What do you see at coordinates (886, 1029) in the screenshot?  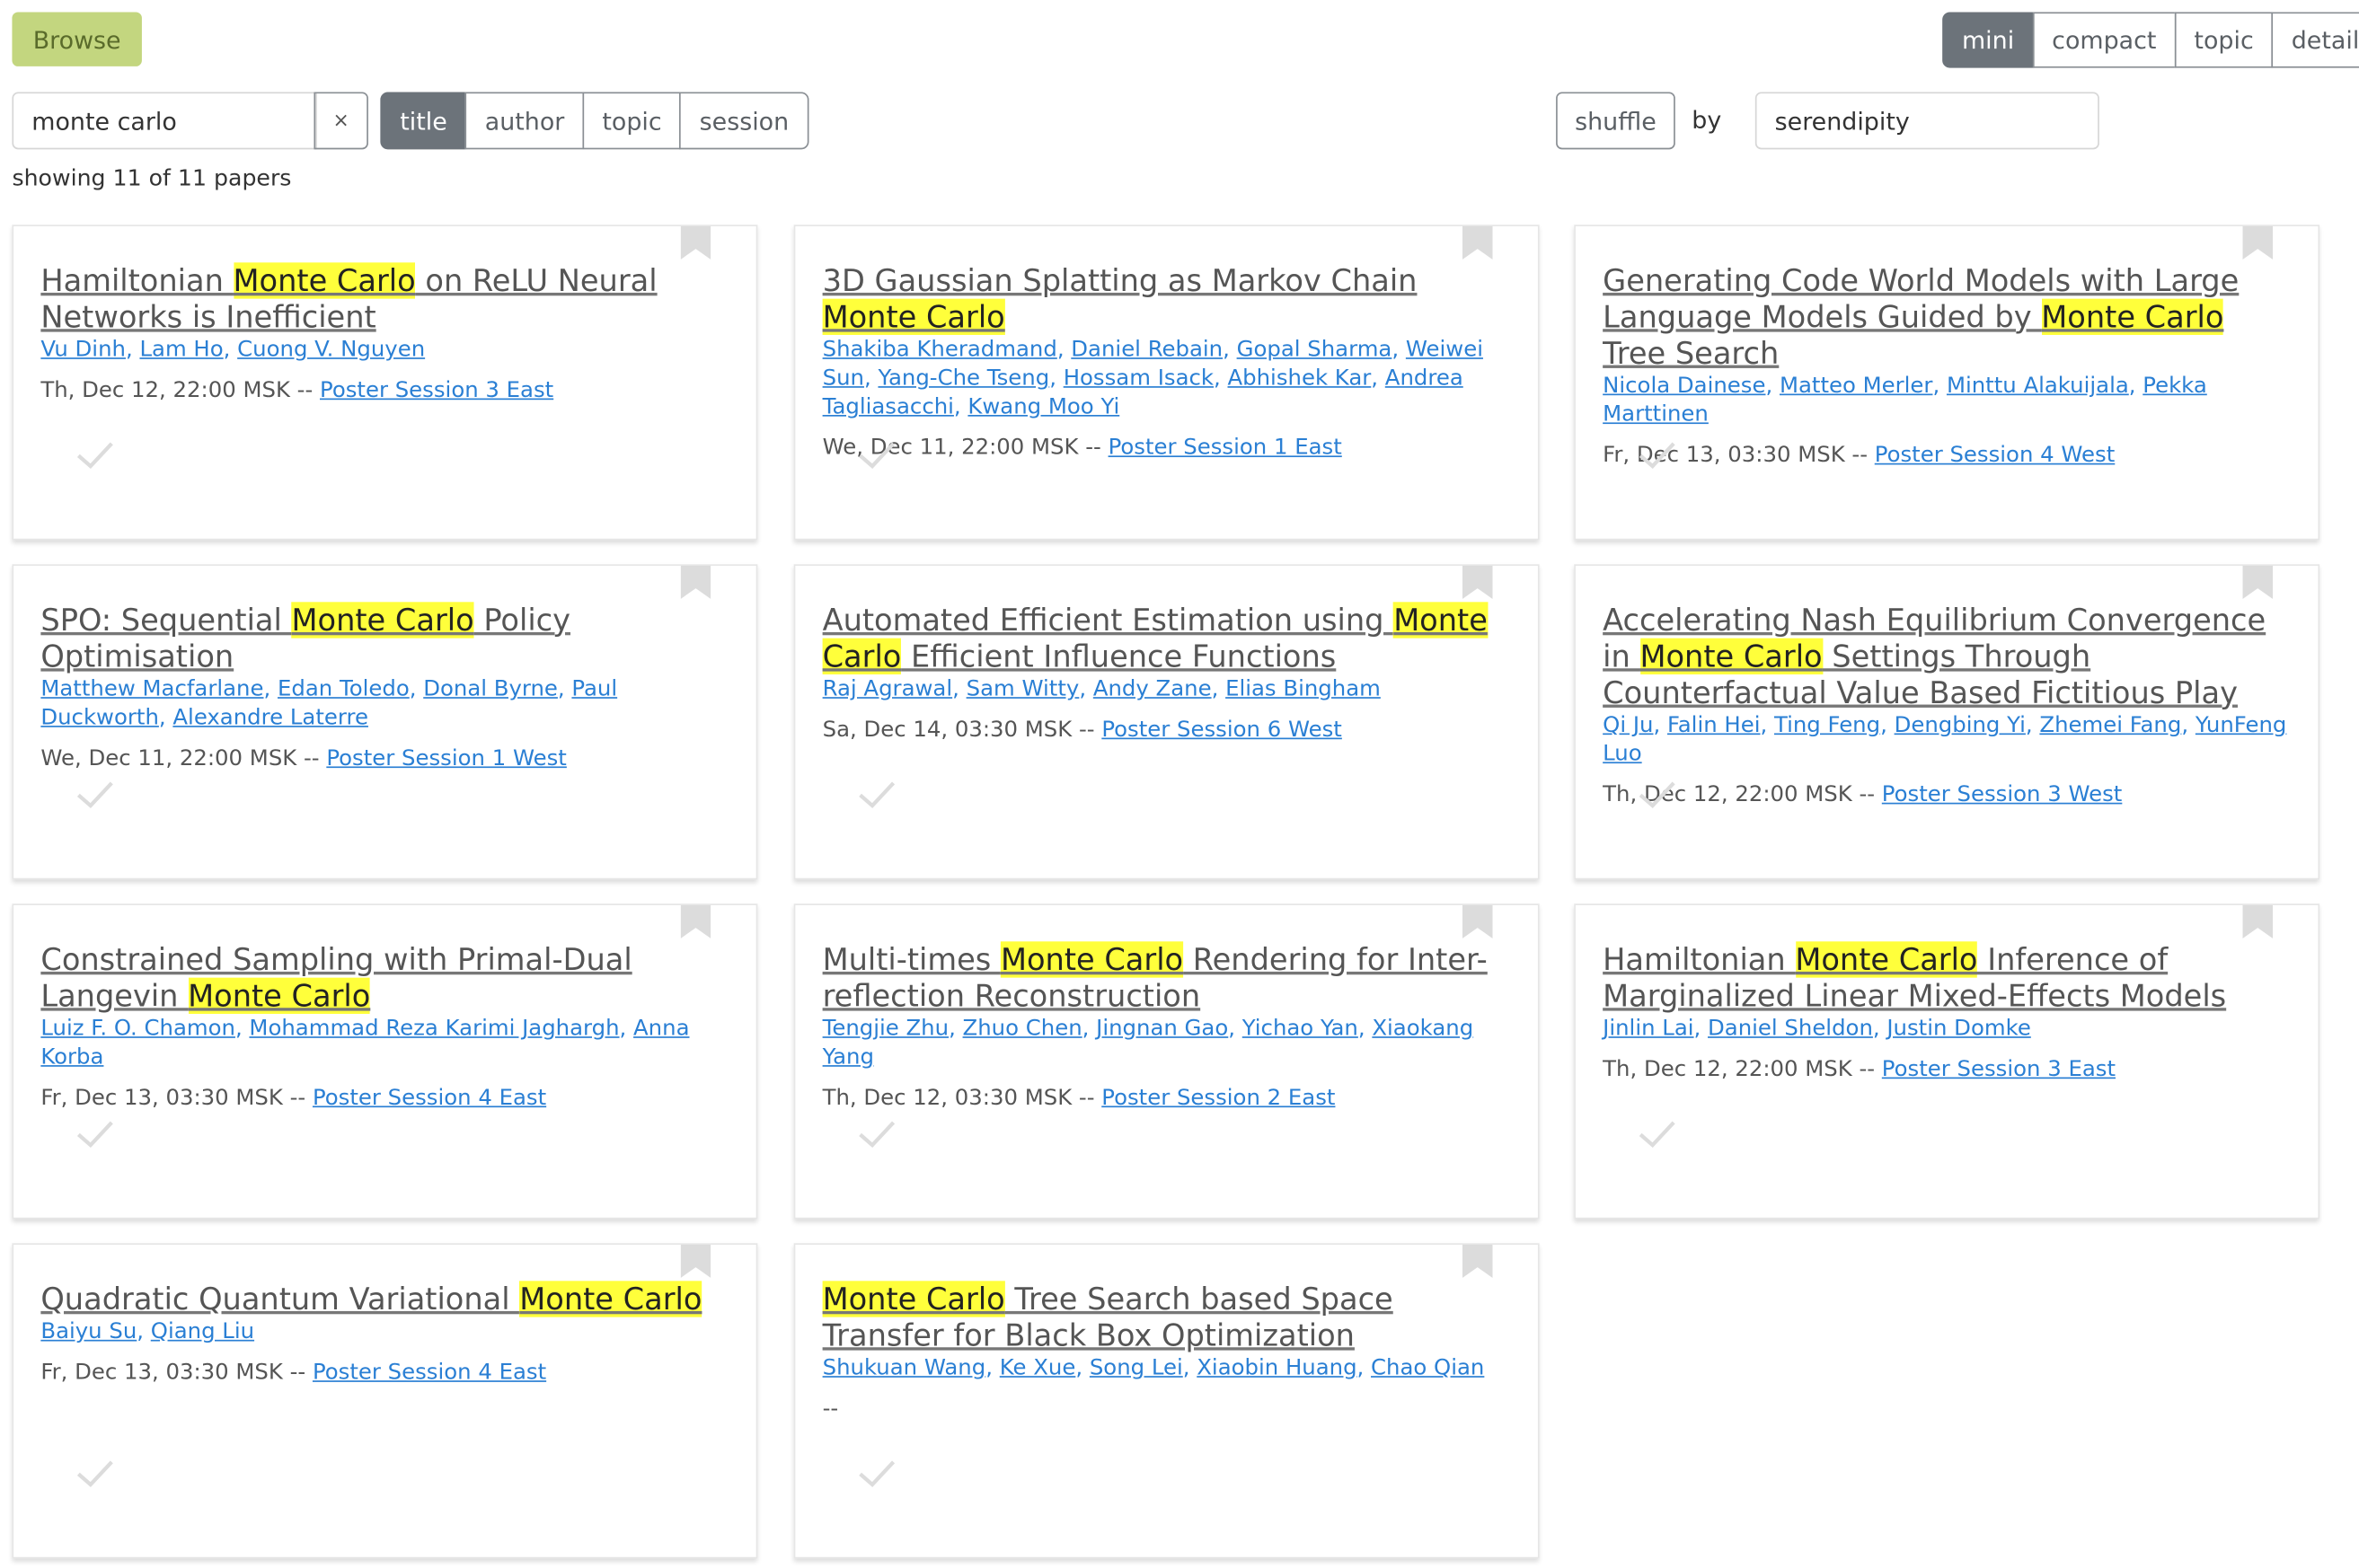 I see `author-link: Tengjie Zhu` at bounding box center [886, 1029].